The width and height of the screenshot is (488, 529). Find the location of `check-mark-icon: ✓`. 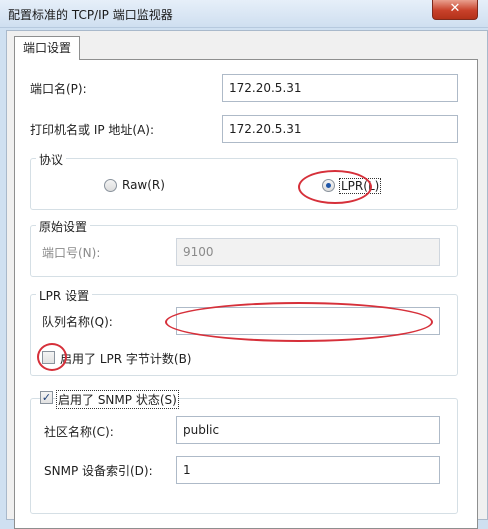

check-mark-icon: ✓ is located at coordinates (46, 397).